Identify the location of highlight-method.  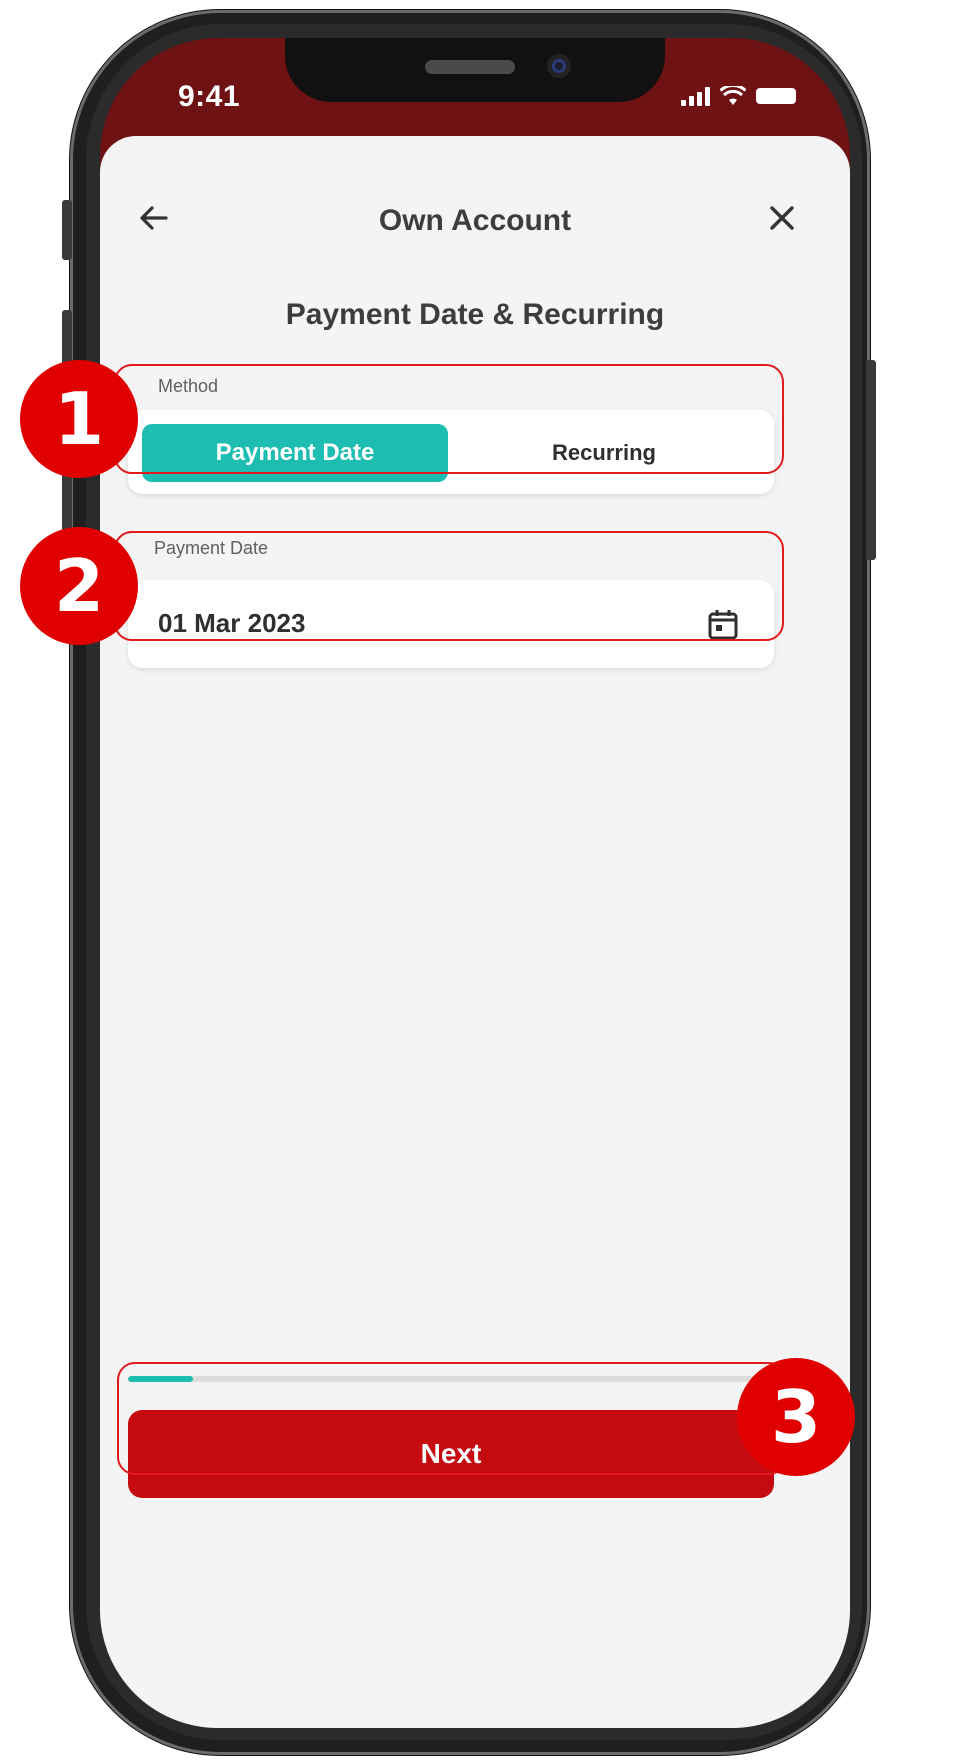
(449, 419).